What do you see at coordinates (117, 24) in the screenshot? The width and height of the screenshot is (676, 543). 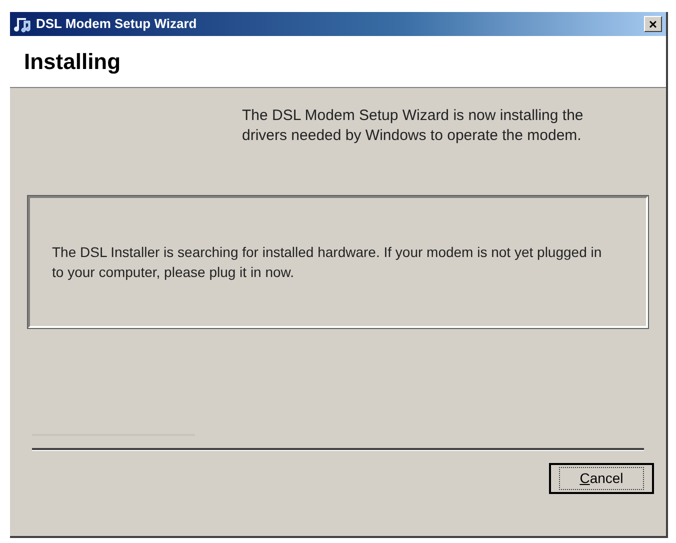 I see `window-title: DSL Modem Setup Wizard` at bounding box center [117, 24].